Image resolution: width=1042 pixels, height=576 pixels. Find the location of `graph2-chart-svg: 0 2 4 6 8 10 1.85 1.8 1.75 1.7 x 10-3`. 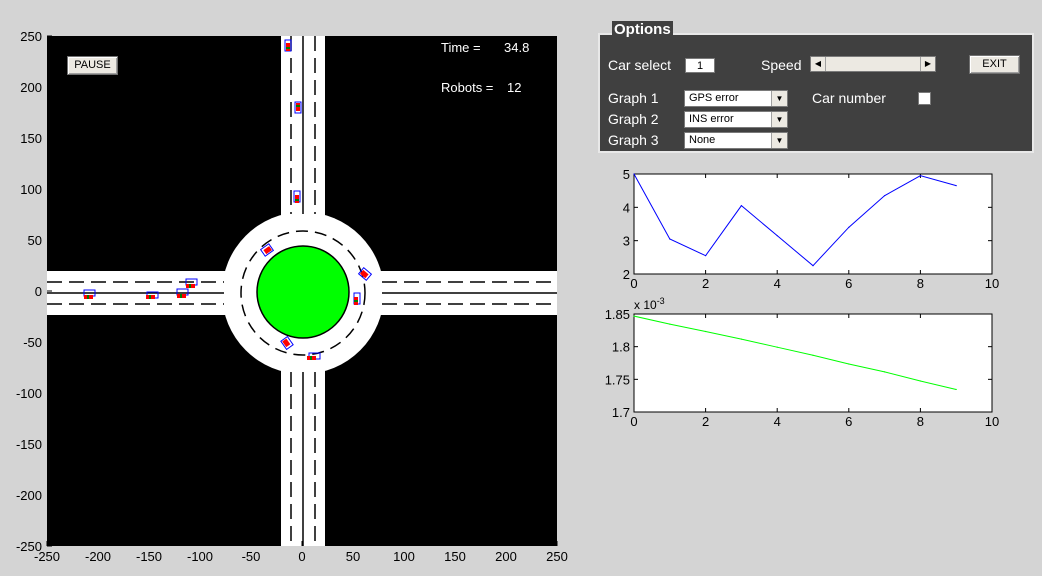

graph2-chart-svg: 0 2 4 6 8 10 1.85 1.8 1.75 1.7 x 10-3 is located at coordinates (802, 362).